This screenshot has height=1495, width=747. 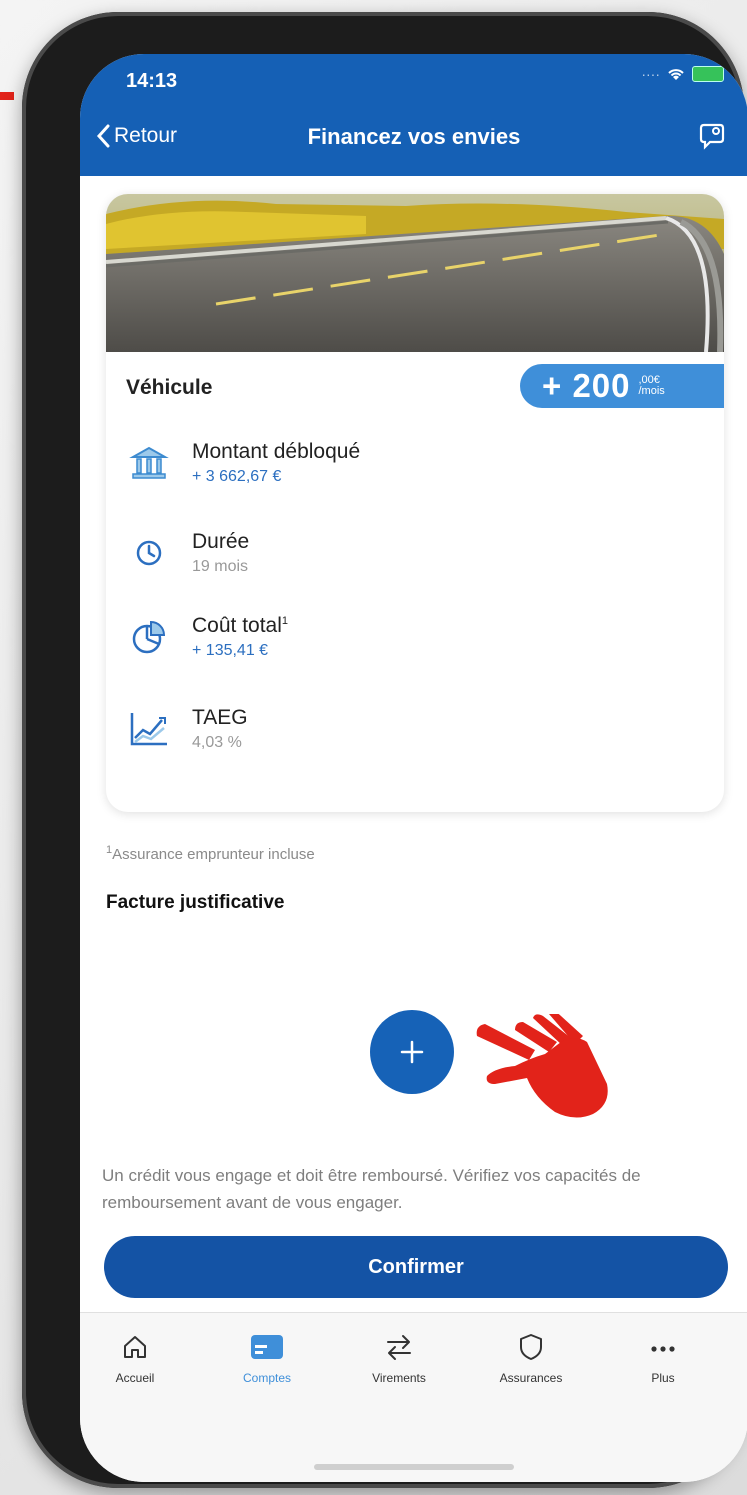 What do you see at coordinates (221, 541) in the screenshot?
I see `detail-label: Durée` at bounding box center [221, 541].